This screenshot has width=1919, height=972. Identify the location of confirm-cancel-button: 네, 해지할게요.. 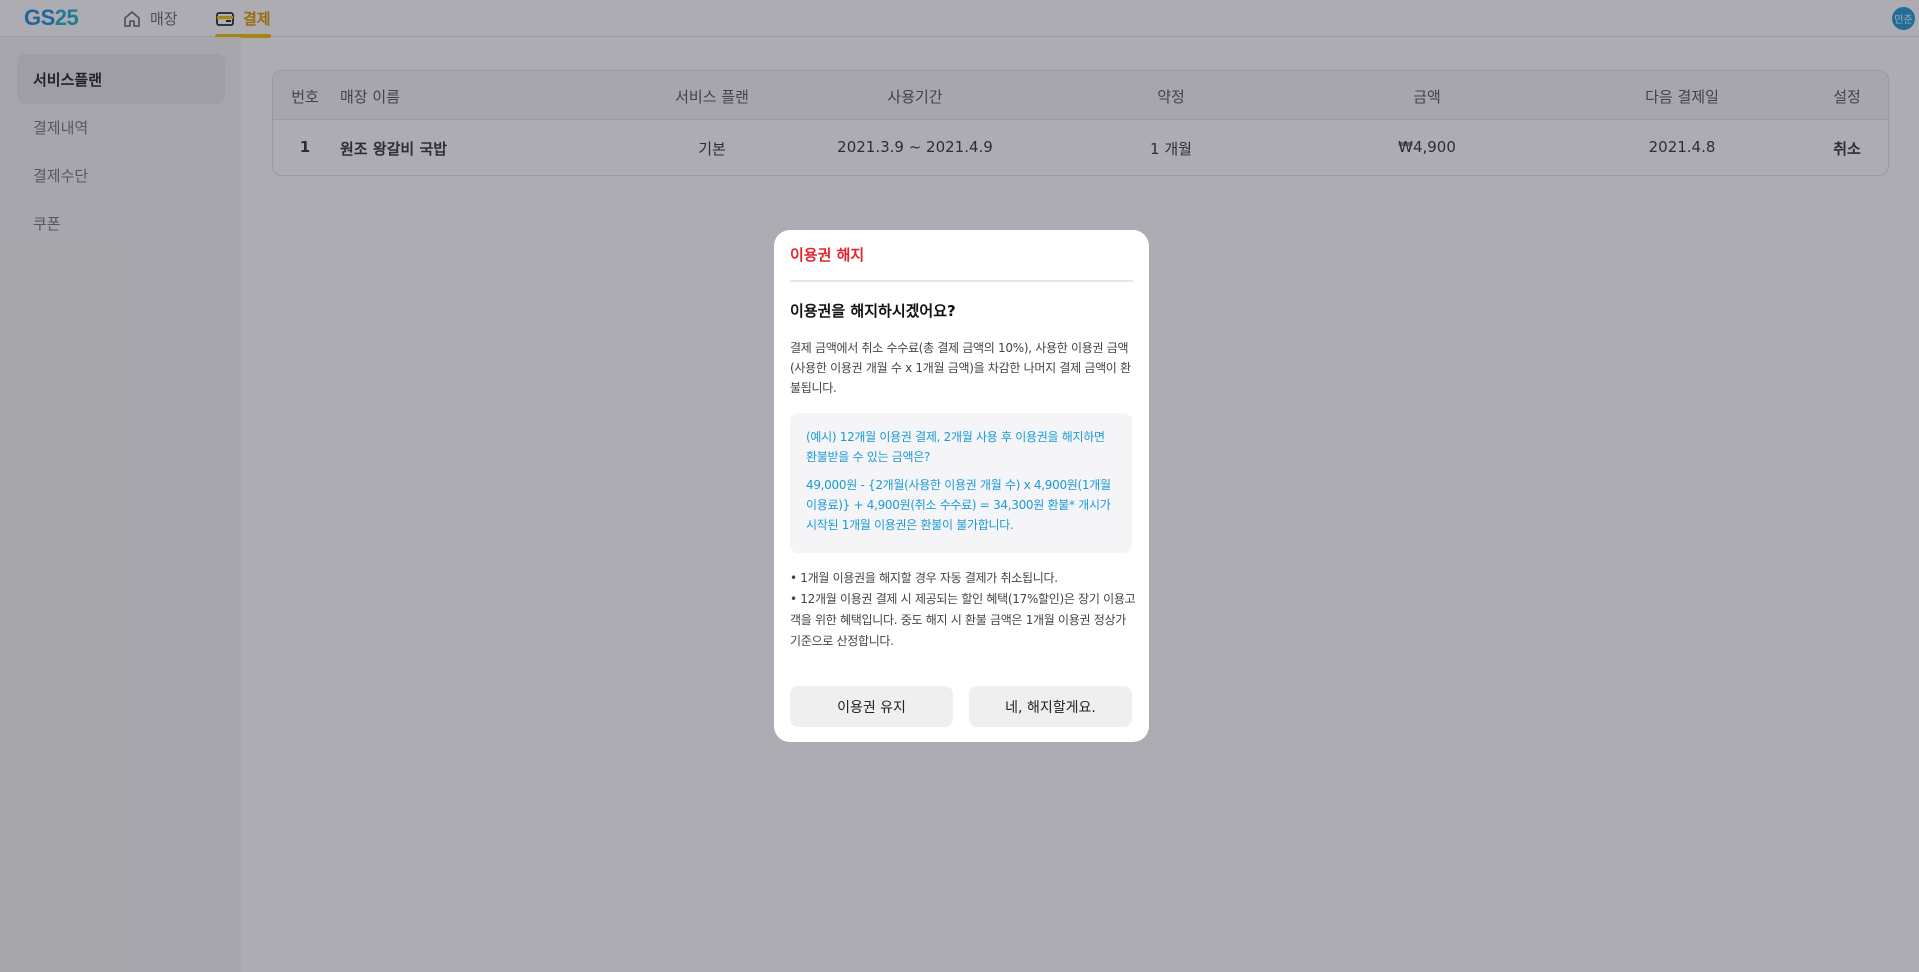
(1050, 706).